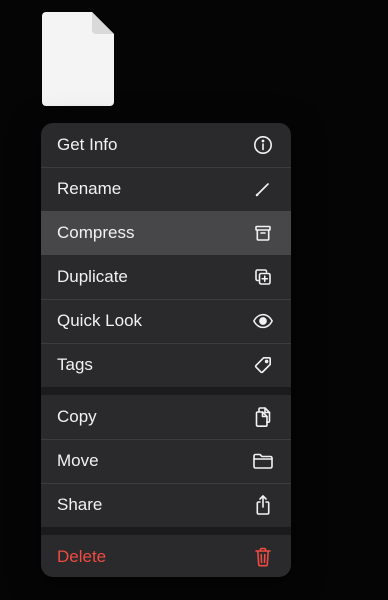 This screenshot has width=388, height=600. I want to click on duplicate-plus-icon, so click(263, 277).